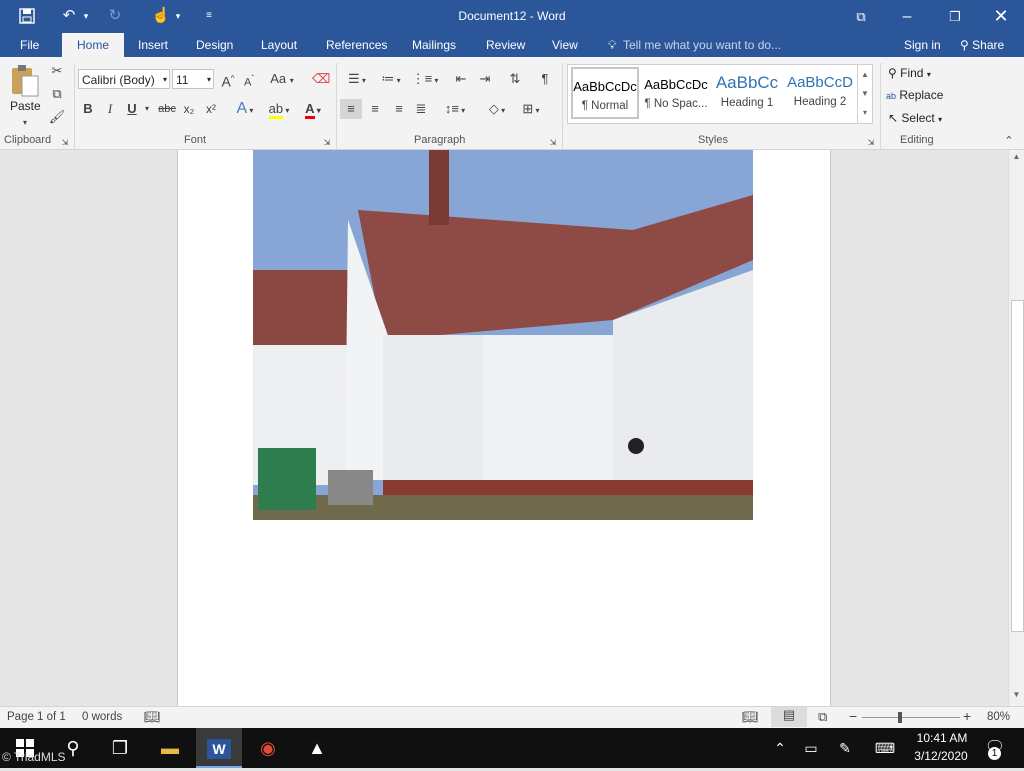 The image size is (1024, 771). What do you see at coordinates (211, 109) in the screenshot?
I see `superscript-button: x²` at bounding box center [211, 109].